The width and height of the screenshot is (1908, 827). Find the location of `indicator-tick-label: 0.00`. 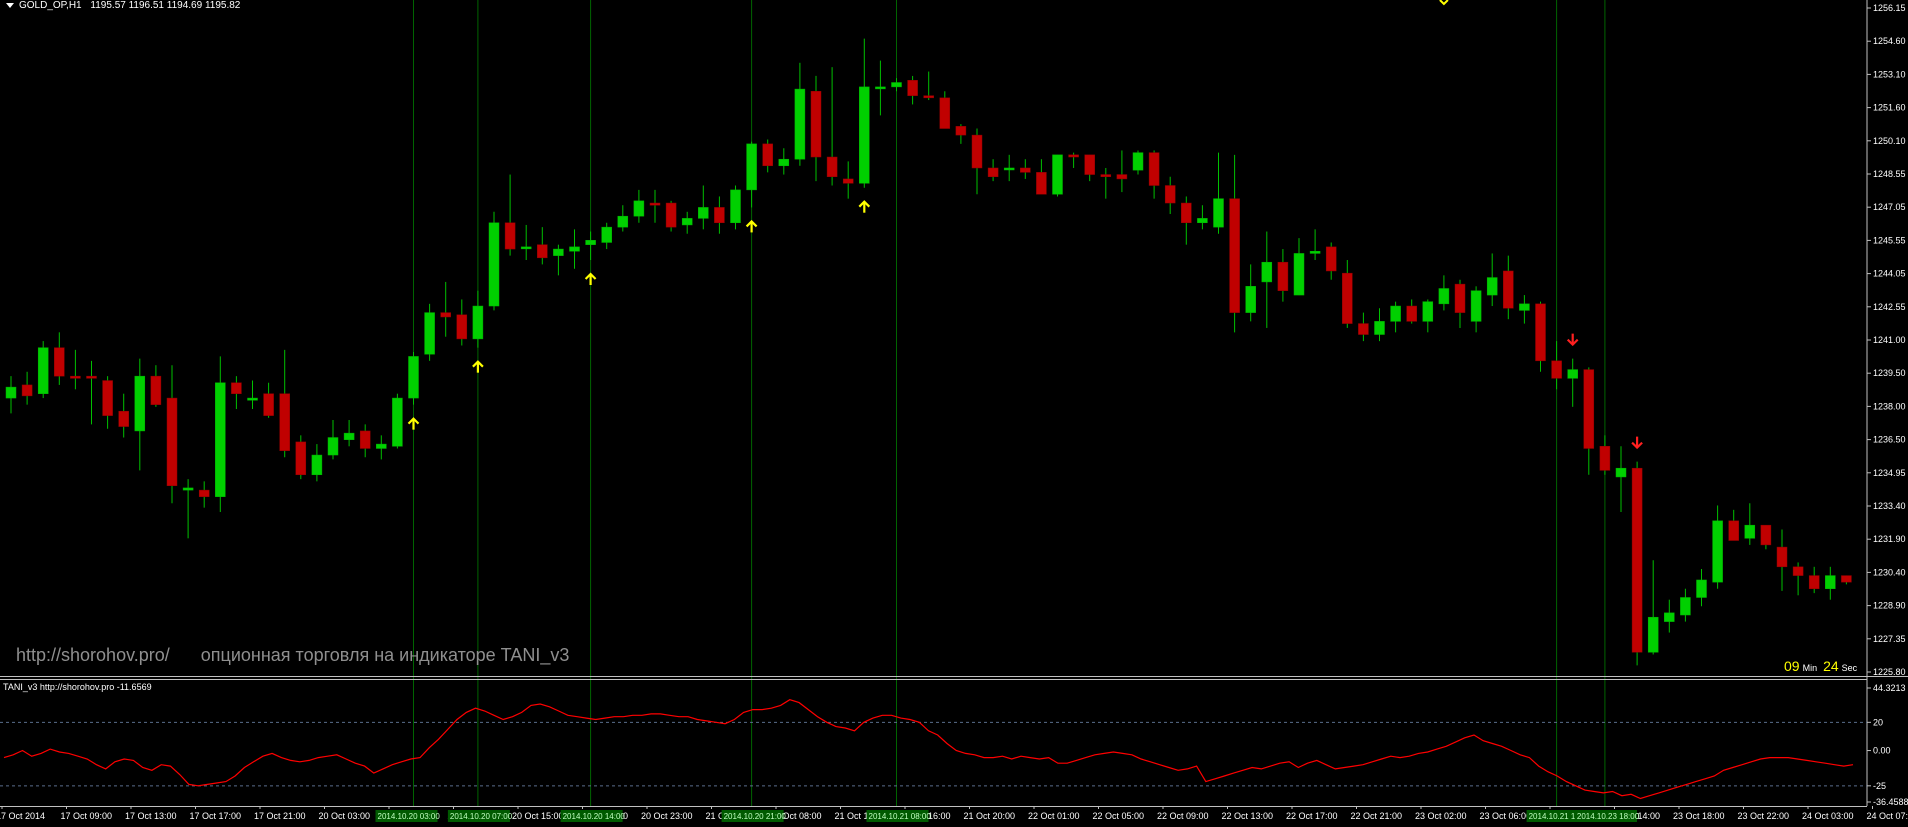

indicator-tick-label: 0.00 is located at coordinates (1882, 751).